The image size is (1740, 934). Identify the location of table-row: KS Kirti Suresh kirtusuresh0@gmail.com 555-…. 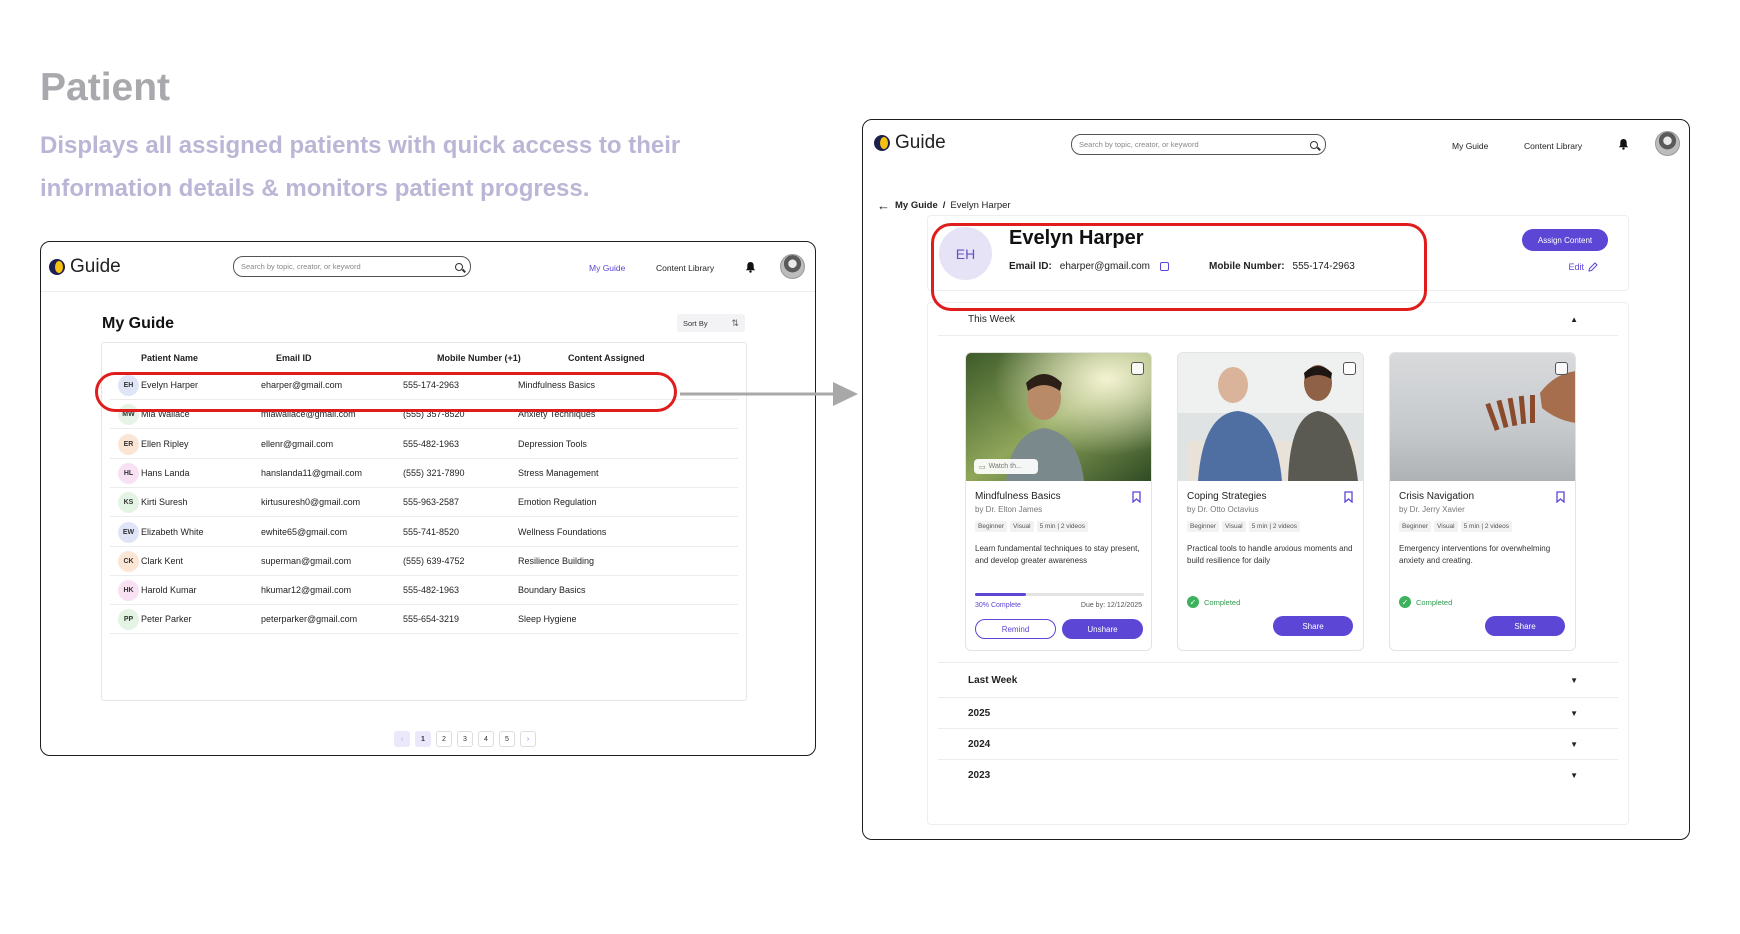
(424, 503).